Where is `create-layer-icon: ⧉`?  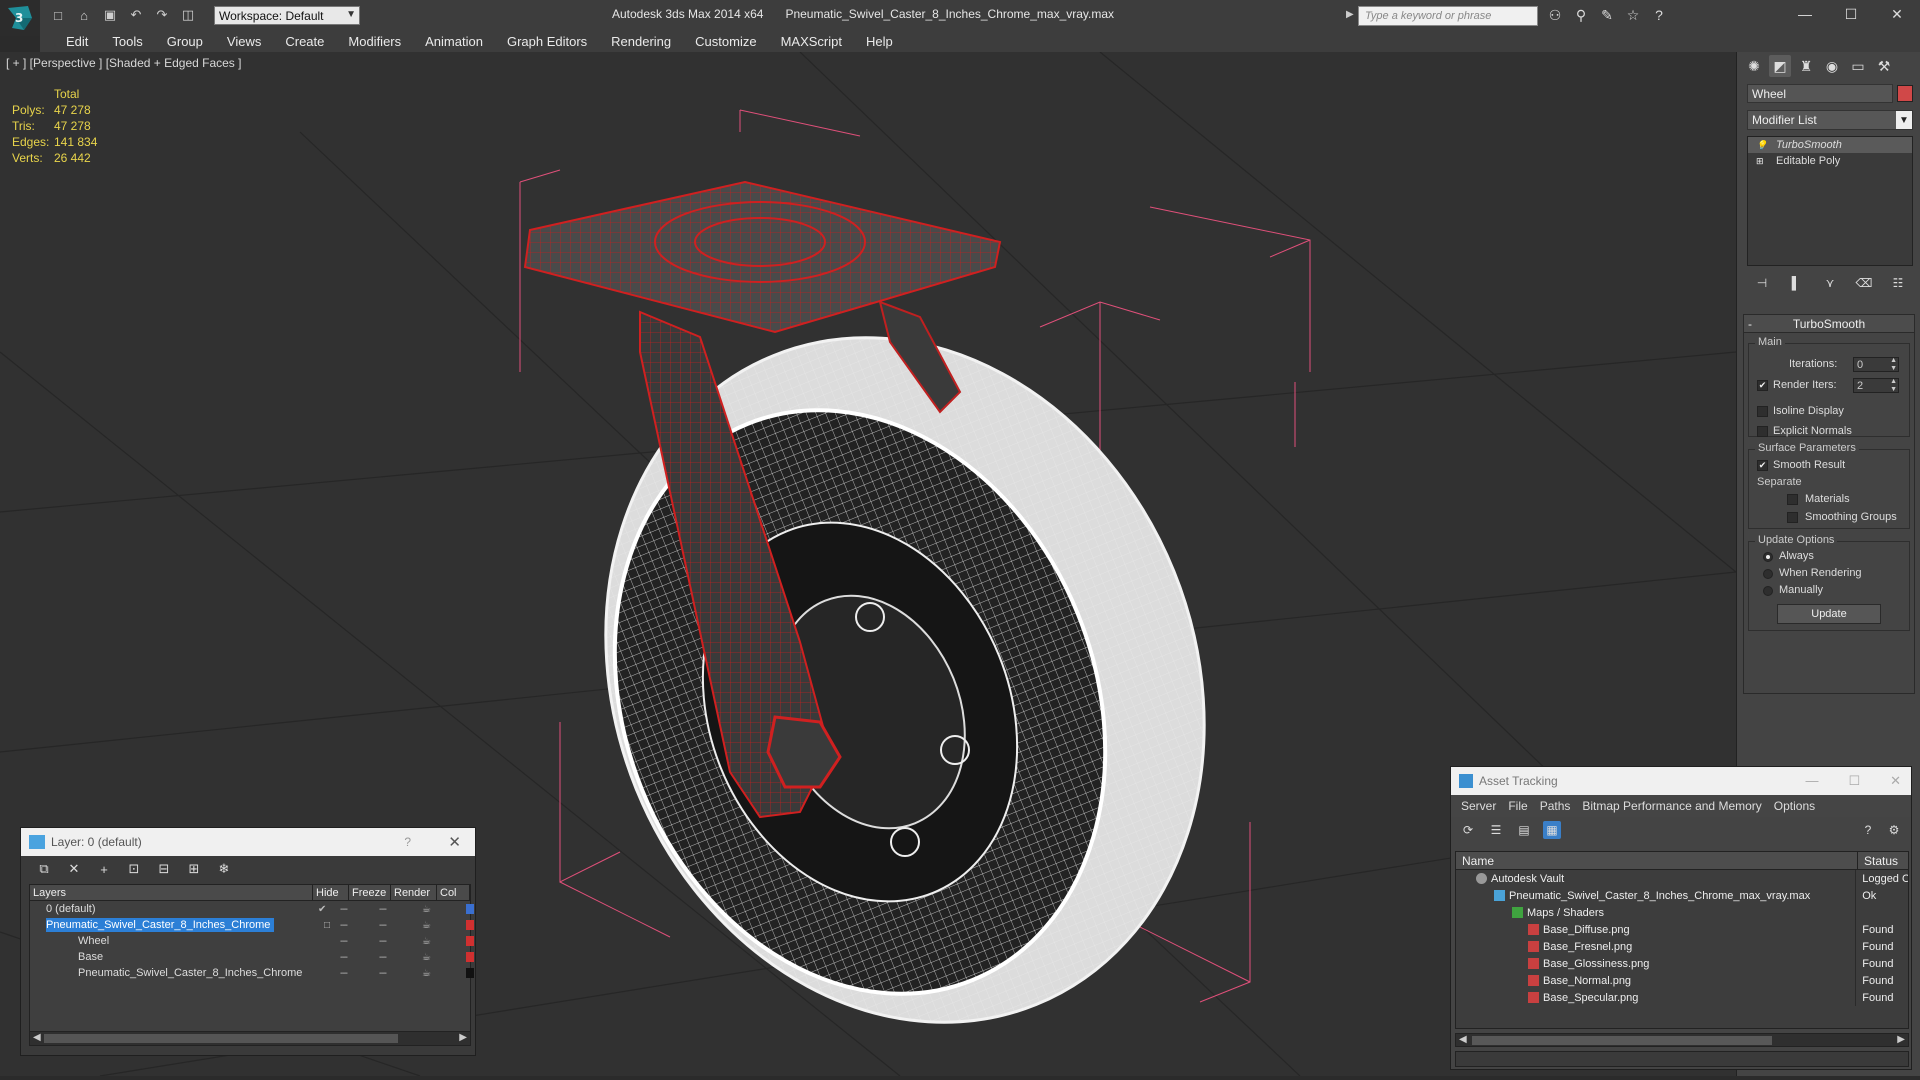
create-layer-icon: ⧉ is located at coordinates (44, 869).